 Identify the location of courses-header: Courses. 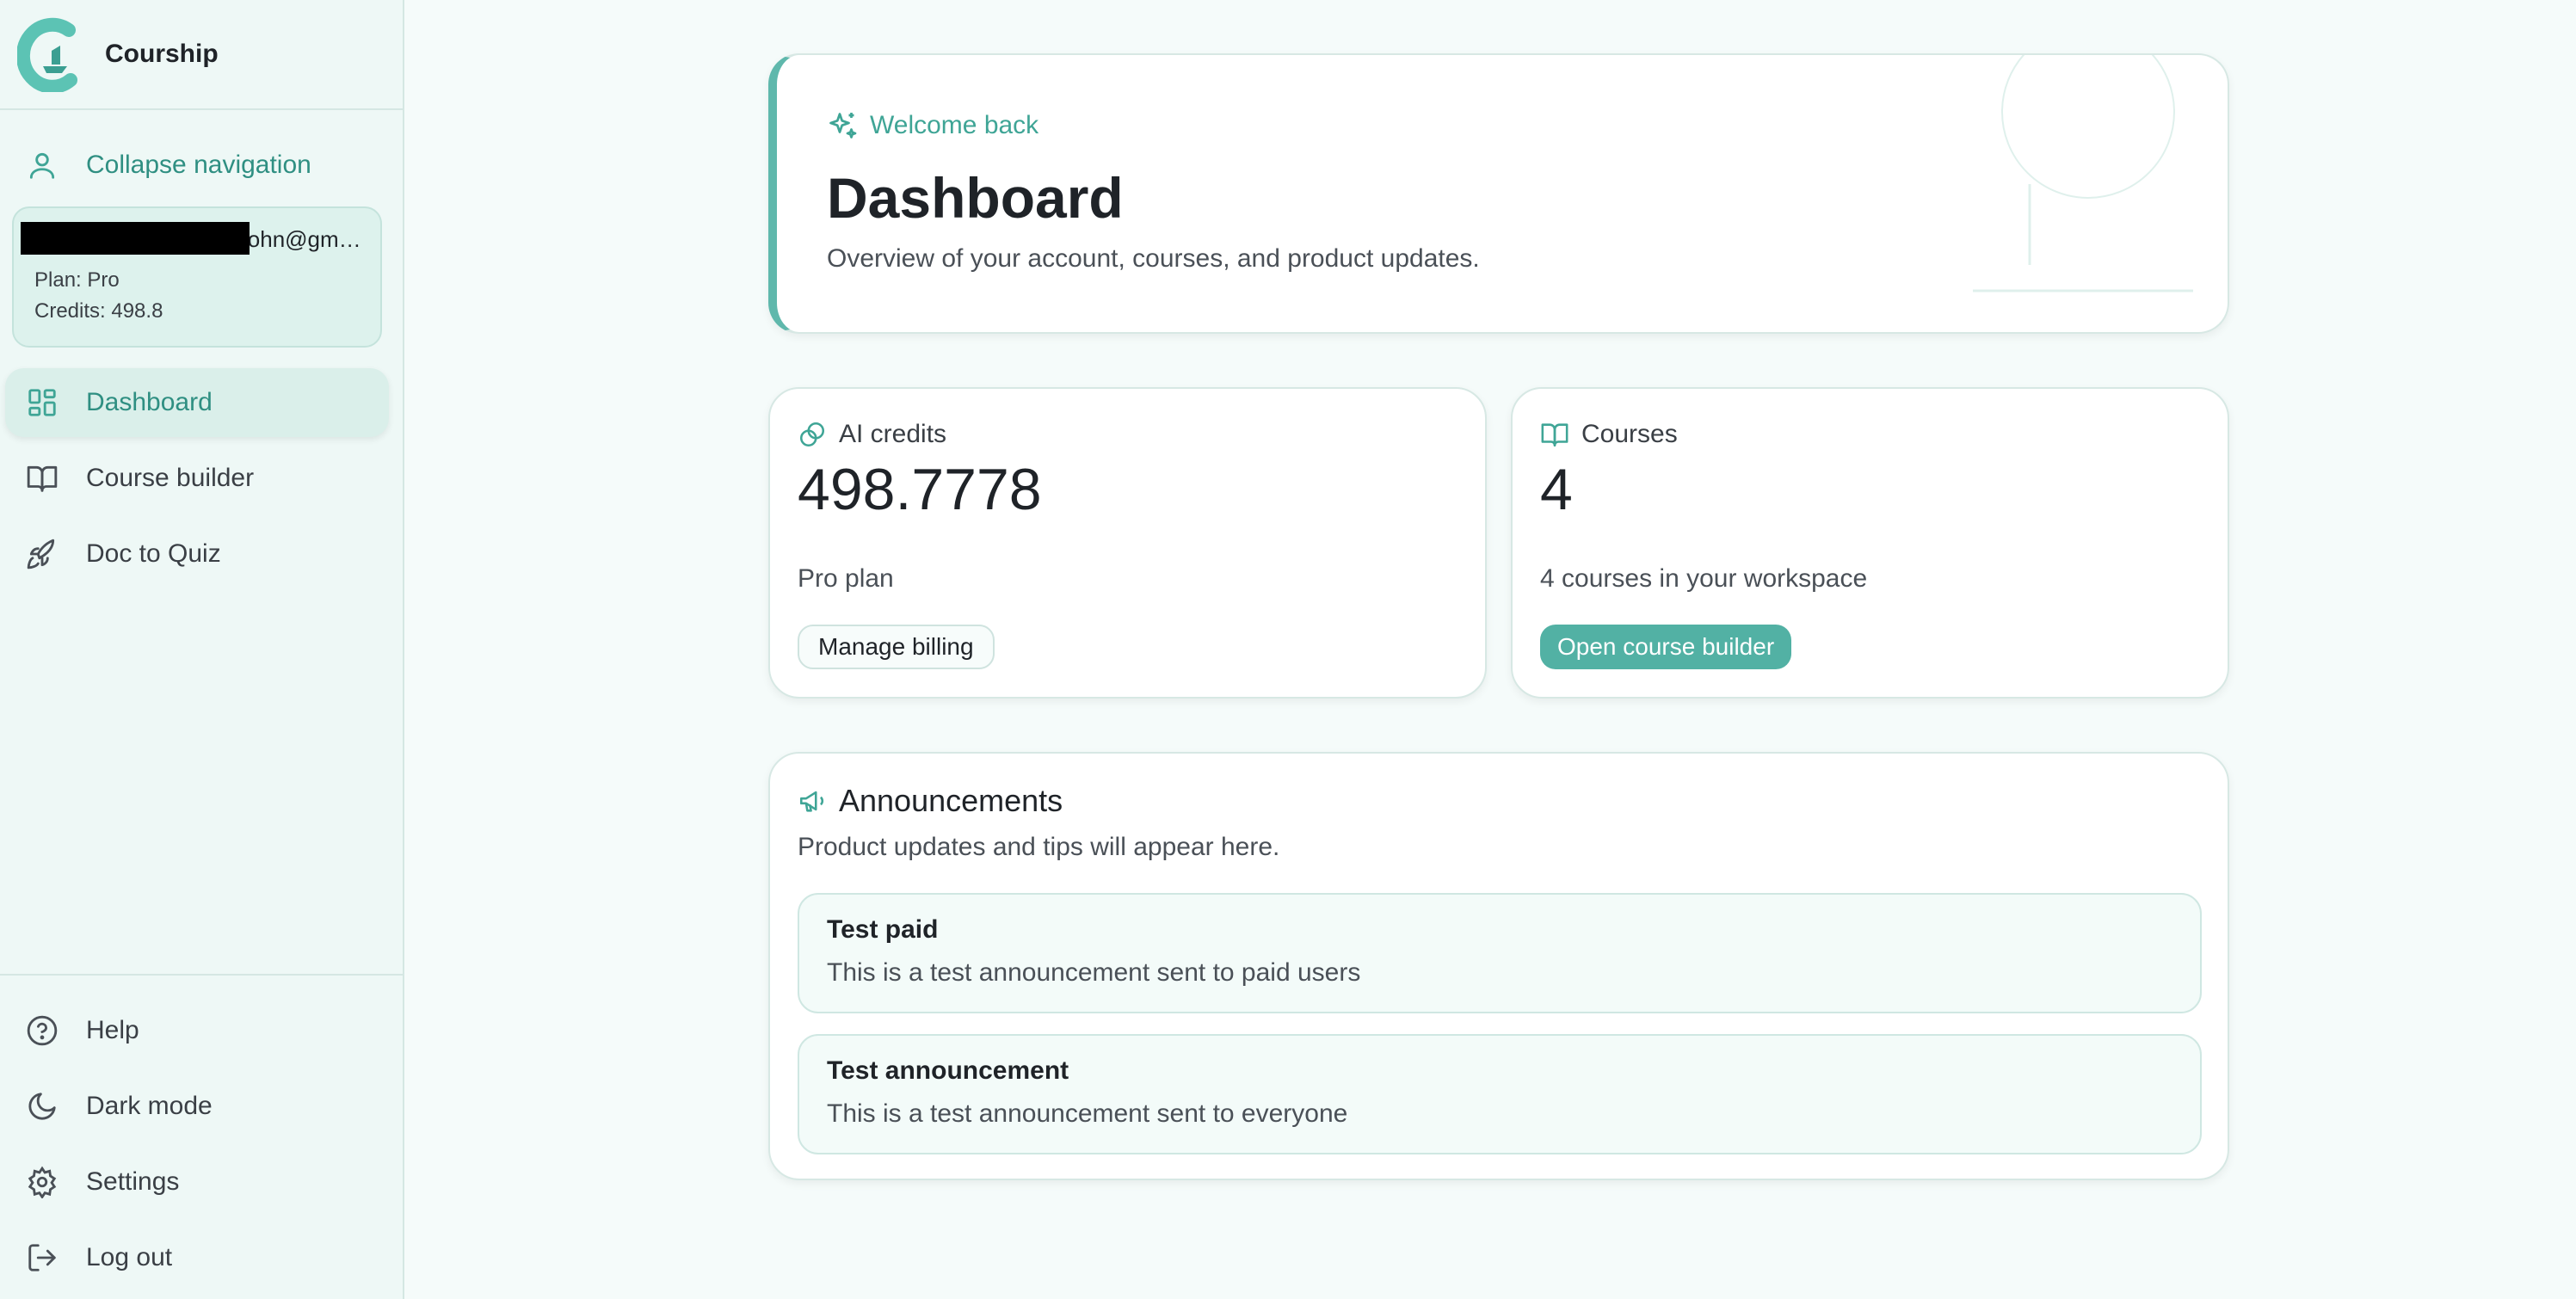
(1609, 434).